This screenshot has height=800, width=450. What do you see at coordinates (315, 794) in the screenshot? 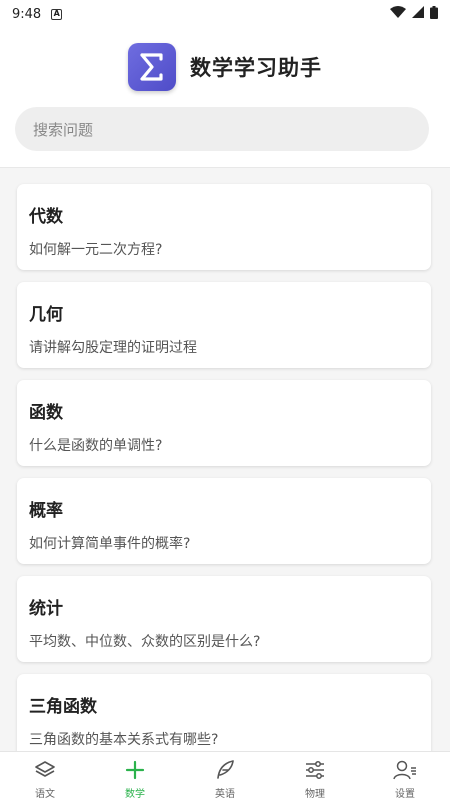
I see `nav-label: 物理` at bounding box center [315, 794].